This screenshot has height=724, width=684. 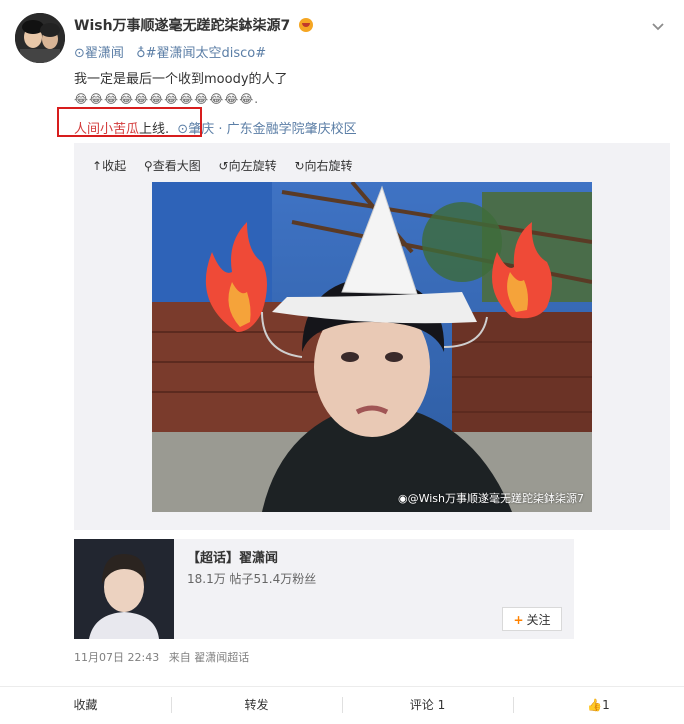 What do you see at coordinates (306, 25) in the screenshot?
I see `emoji-badge-icon` at bounding box center [306, 25].